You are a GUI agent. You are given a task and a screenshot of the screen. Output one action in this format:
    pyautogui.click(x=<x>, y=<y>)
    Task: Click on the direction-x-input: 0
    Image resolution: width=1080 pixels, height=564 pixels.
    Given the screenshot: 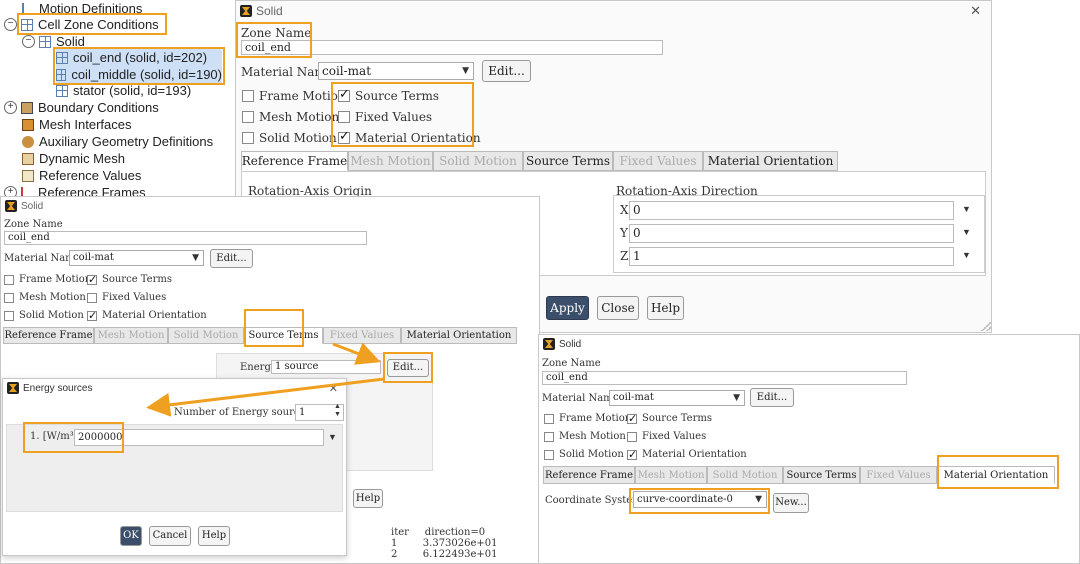 What is the action you would take?
    pyautogui.click(x=791, y=210)
    